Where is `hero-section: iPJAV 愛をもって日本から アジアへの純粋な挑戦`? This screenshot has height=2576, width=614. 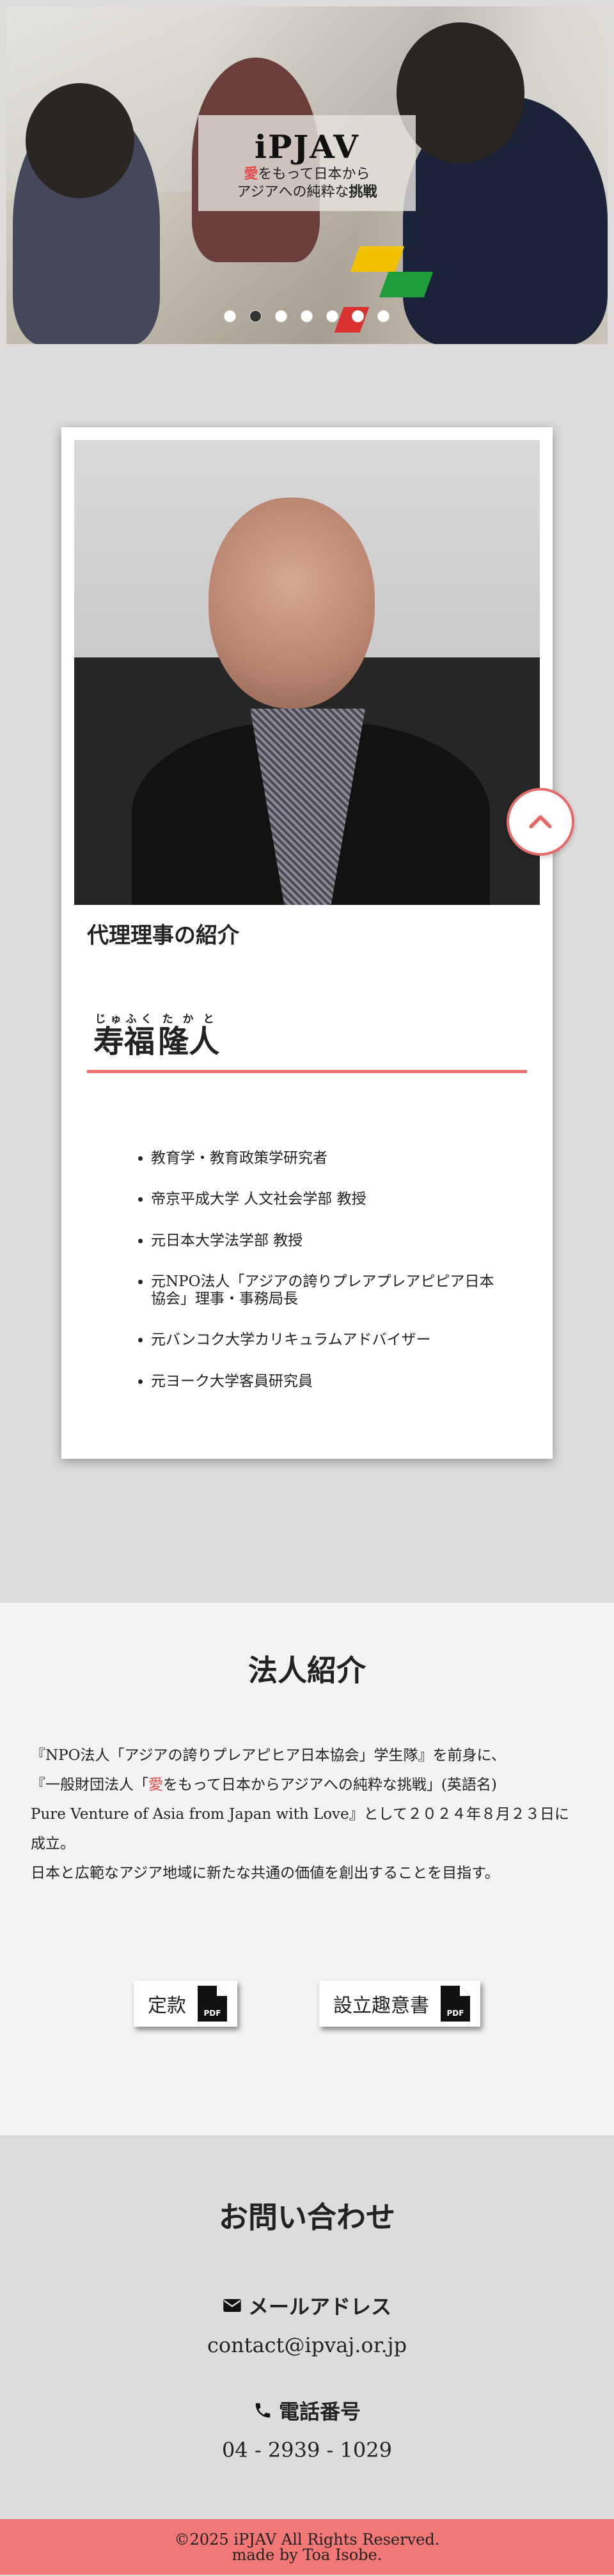
hero-section: iPJAV 愛をもって日本から アジアへの純粋な挑戦 is located at coordinates (307, 172).